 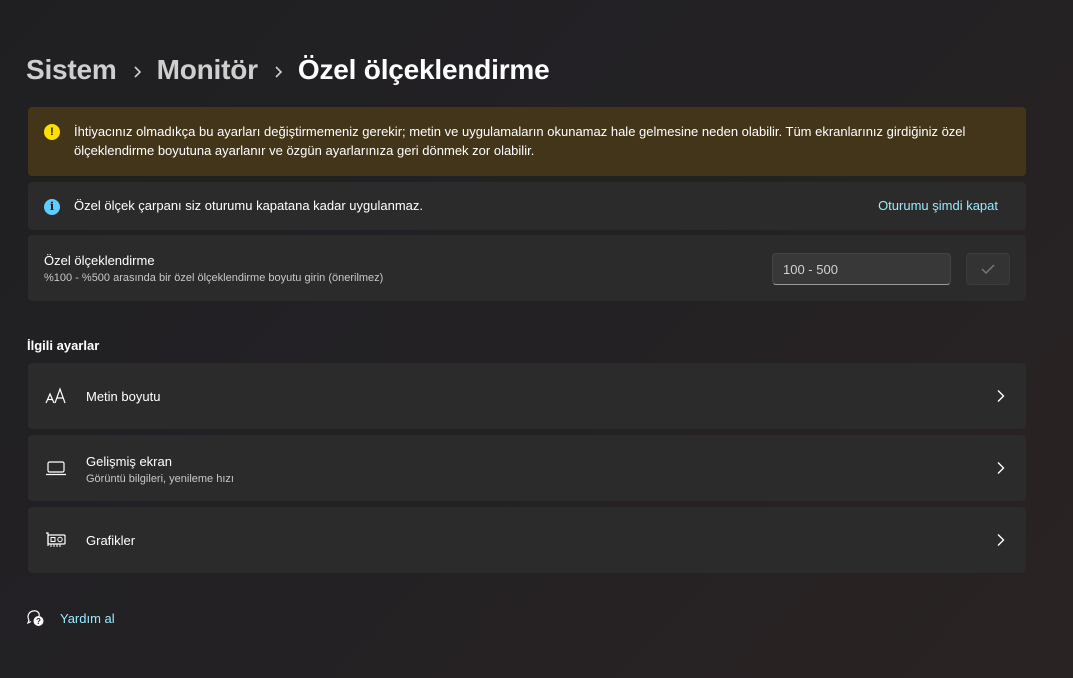 What do you see at coordinates (938, 205) in the screenshot?
I see `sign-out-now-link: Oturumu şimdi kapat` at bounding box center [938, 205].